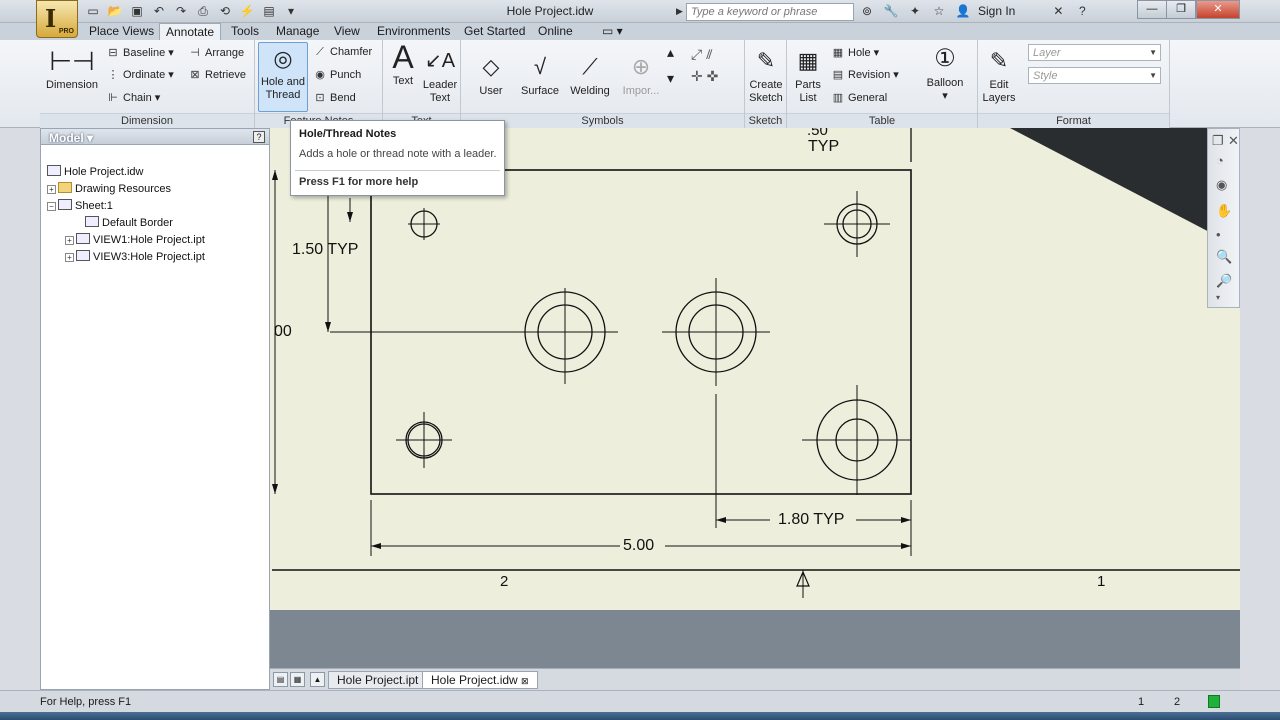 This screenshot has width=1280, height=720. I want to click on tab-get-started: Get Started, so click(494, 31).